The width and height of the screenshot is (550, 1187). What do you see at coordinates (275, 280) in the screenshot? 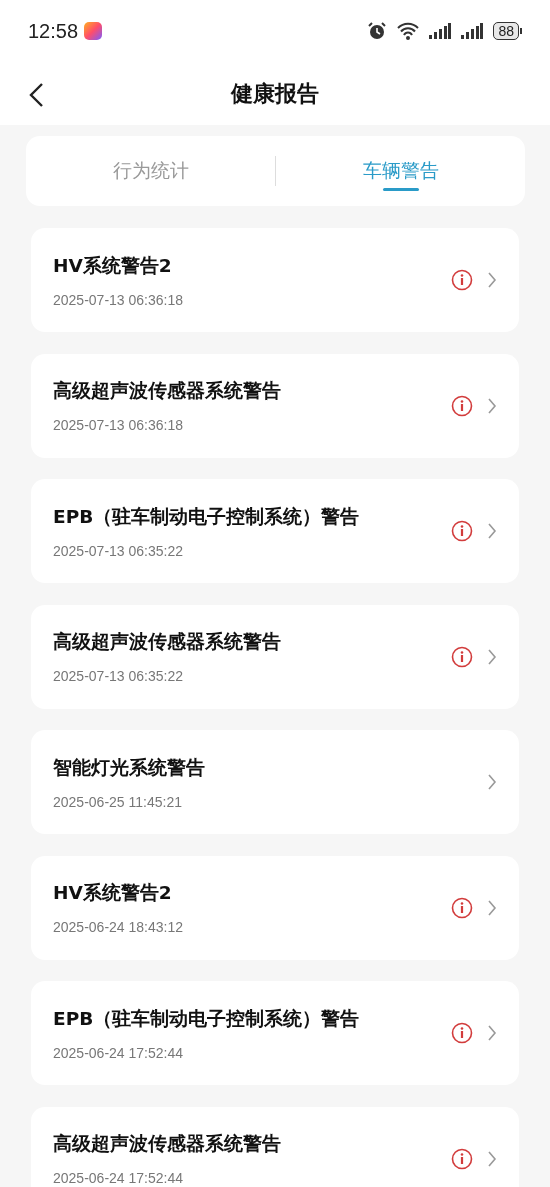
I see `alert-card: HV系统警告2 2025-07-13 06:36:18` at bounding box center [275, 280].